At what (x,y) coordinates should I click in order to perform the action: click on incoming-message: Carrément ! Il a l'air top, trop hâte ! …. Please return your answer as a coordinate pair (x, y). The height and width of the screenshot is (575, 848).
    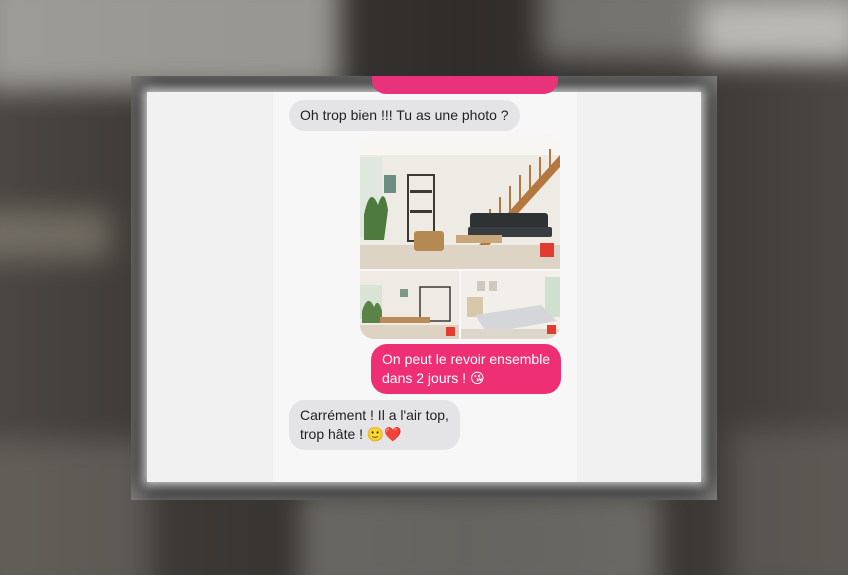
    Looking at the image, I should click on (374, 425).